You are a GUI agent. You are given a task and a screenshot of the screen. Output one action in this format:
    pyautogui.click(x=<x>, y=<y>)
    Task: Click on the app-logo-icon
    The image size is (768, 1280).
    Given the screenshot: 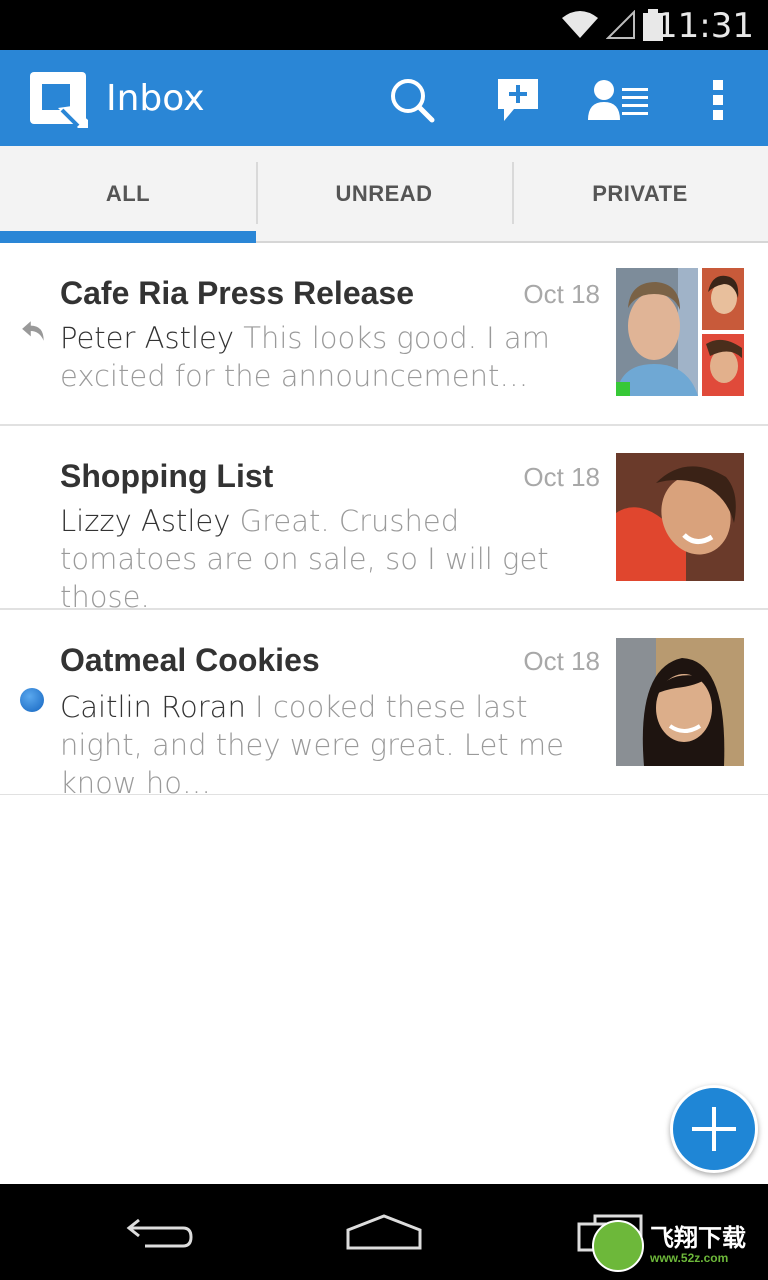 What is the action you would take?
    pyautogui.click(x=58, y=100)
    